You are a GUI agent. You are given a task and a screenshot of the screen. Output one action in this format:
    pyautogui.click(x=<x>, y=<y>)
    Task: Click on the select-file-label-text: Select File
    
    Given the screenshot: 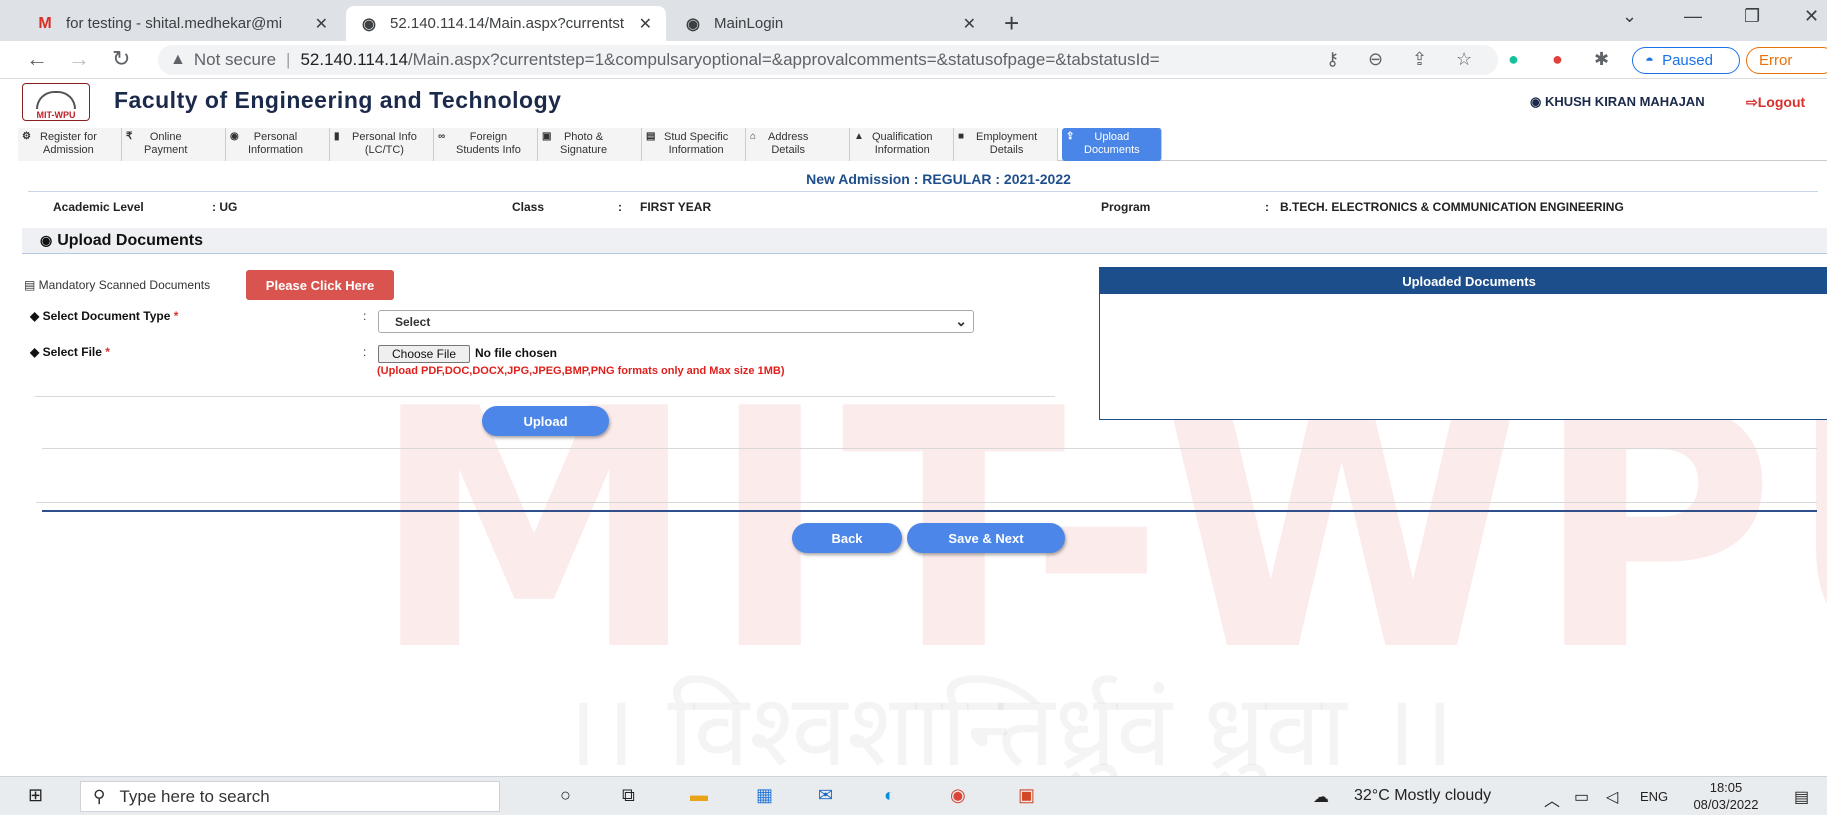 What is the action you would take?
    pyautogui.click(x=72, y=352)
    